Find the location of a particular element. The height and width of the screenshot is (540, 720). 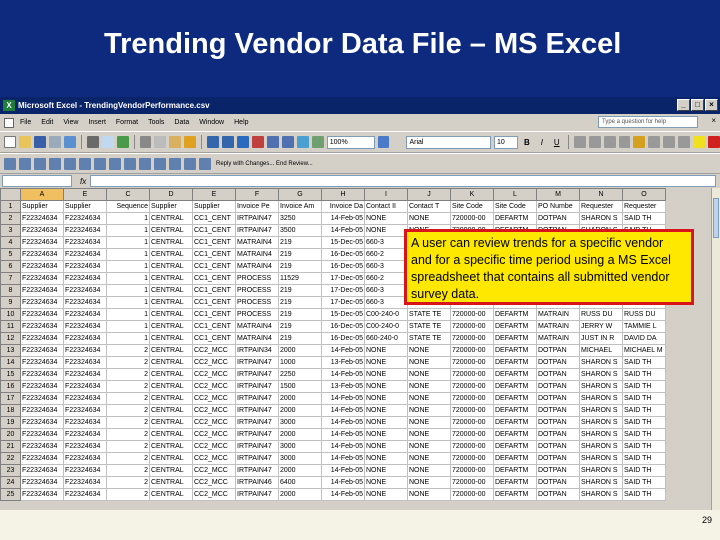

borders-icon is located at coordinates (684, 142).